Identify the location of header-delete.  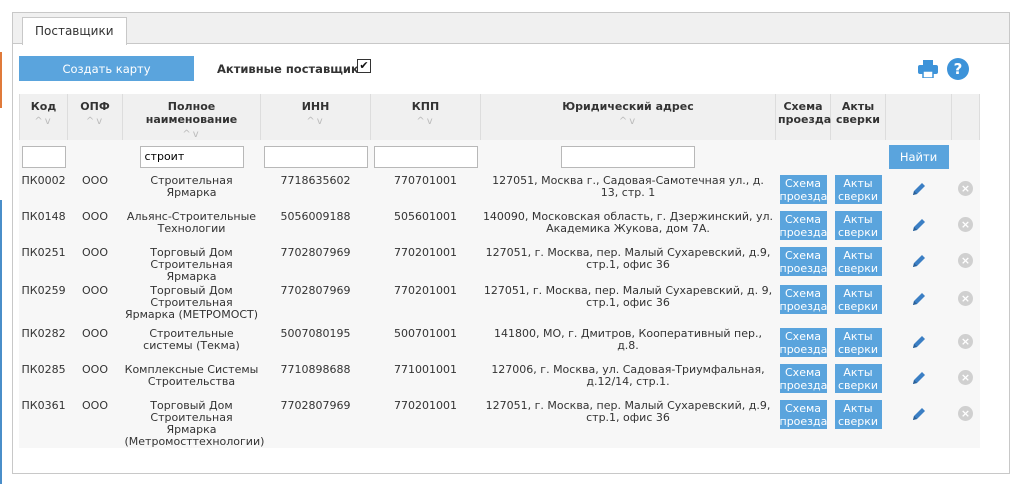
(965, 117).